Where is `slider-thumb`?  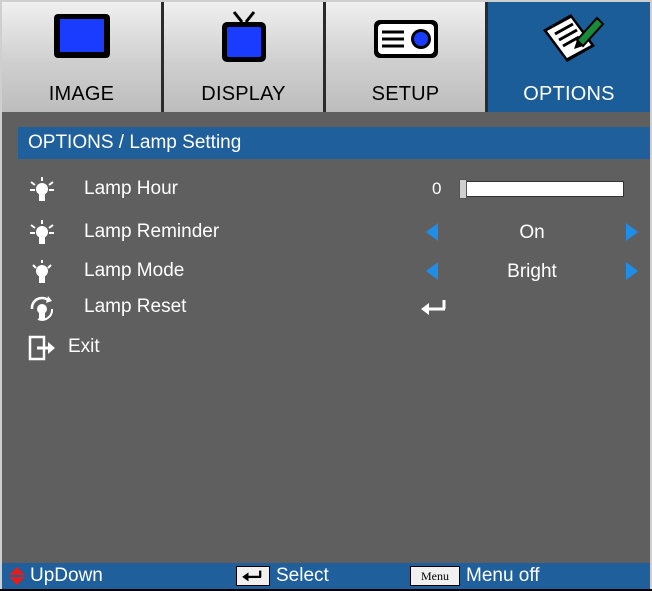
slider-thumb is located at coordinates (463, 189).